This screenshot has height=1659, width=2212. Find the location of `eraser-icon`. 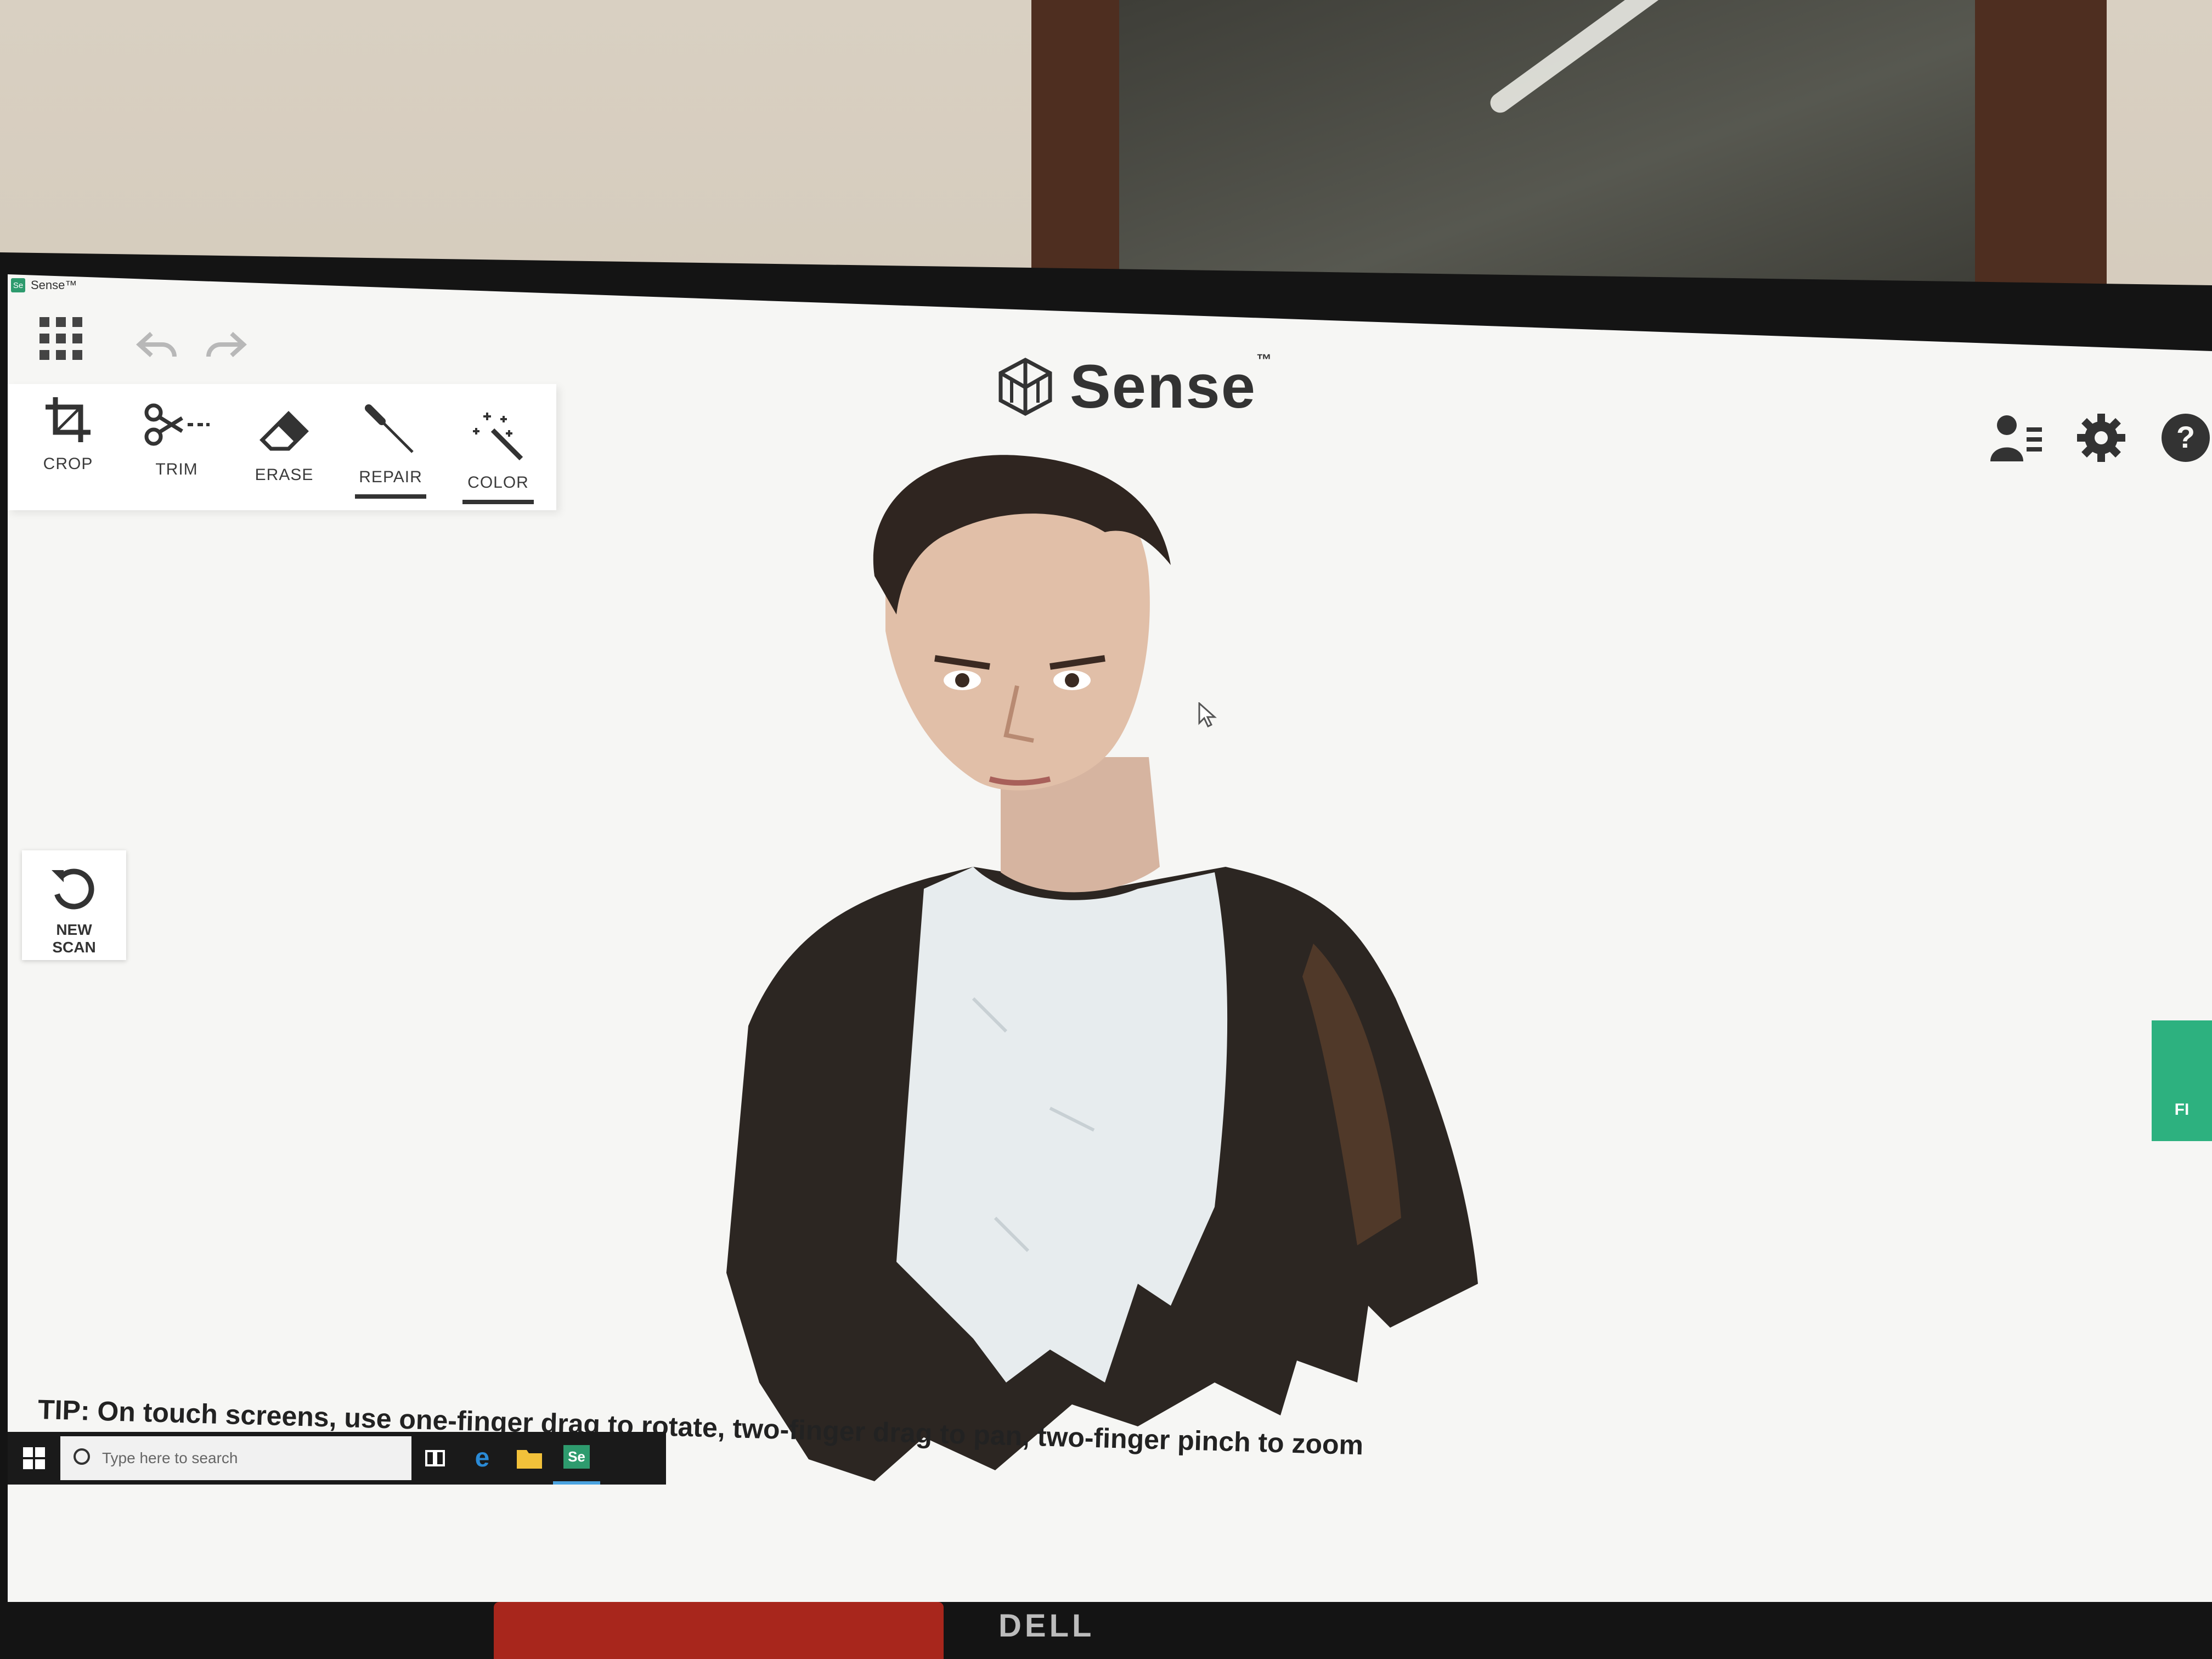

eraser-icon is located at coordinates (284, 435).